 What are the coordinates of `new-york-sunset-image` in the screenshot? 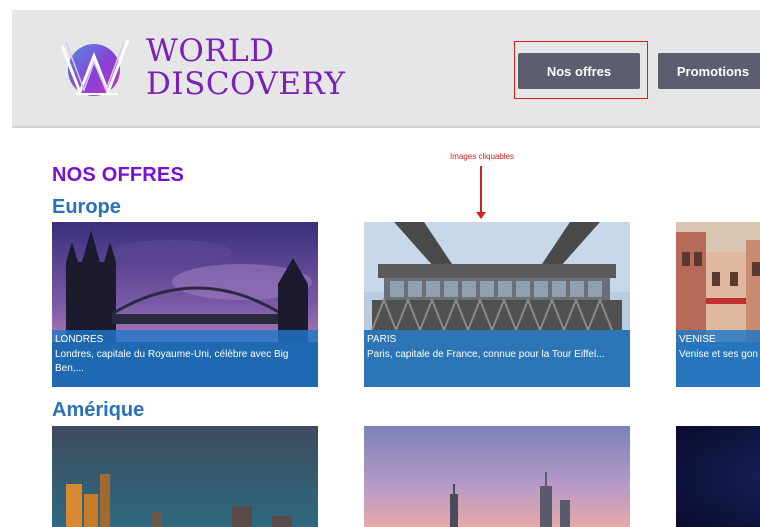 It's located at (497, 476).